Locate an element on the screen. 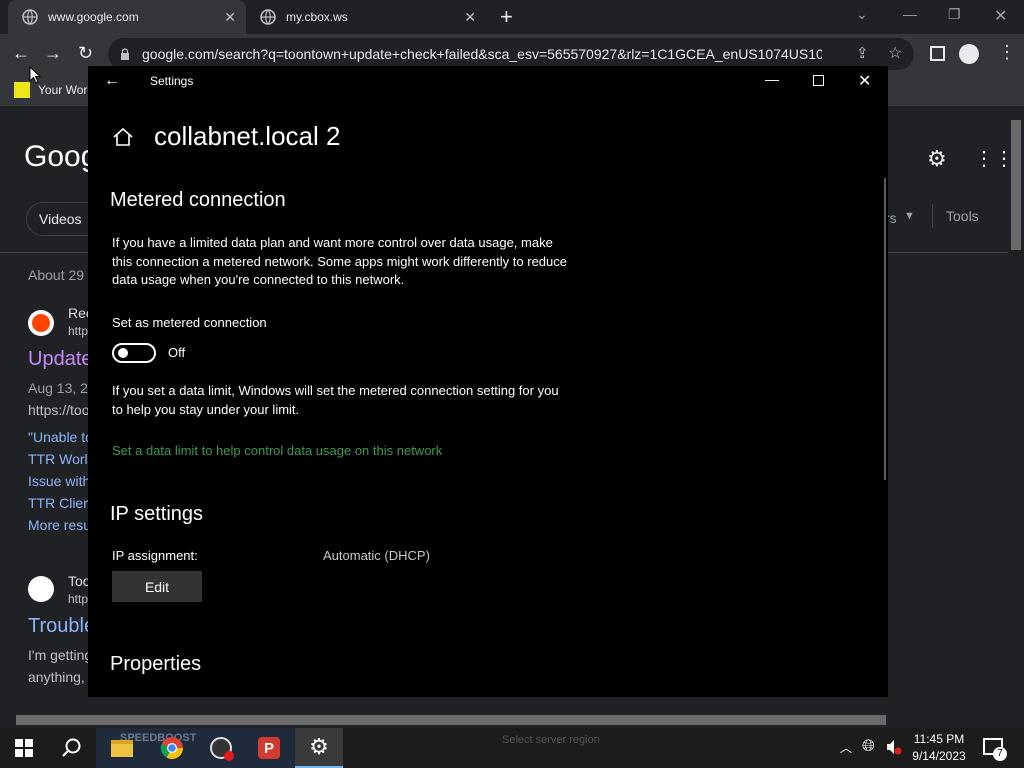 The width and height of the screenshot is (1024, 768). tab-search-icon: ⌄ is located at coordinates (862, 14).